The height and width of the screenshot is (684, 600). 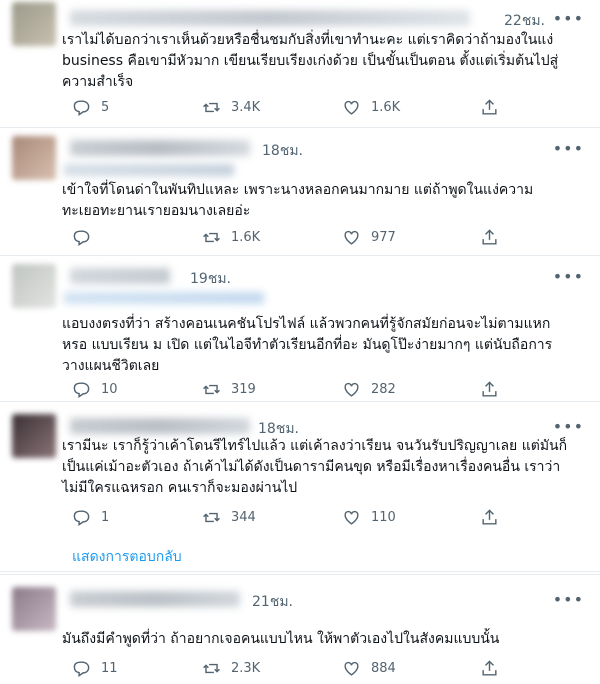 What do you see at coordinates (109, 389) in the screenshot?
I see `reply-count: 10` at bounding box center [109, 389].